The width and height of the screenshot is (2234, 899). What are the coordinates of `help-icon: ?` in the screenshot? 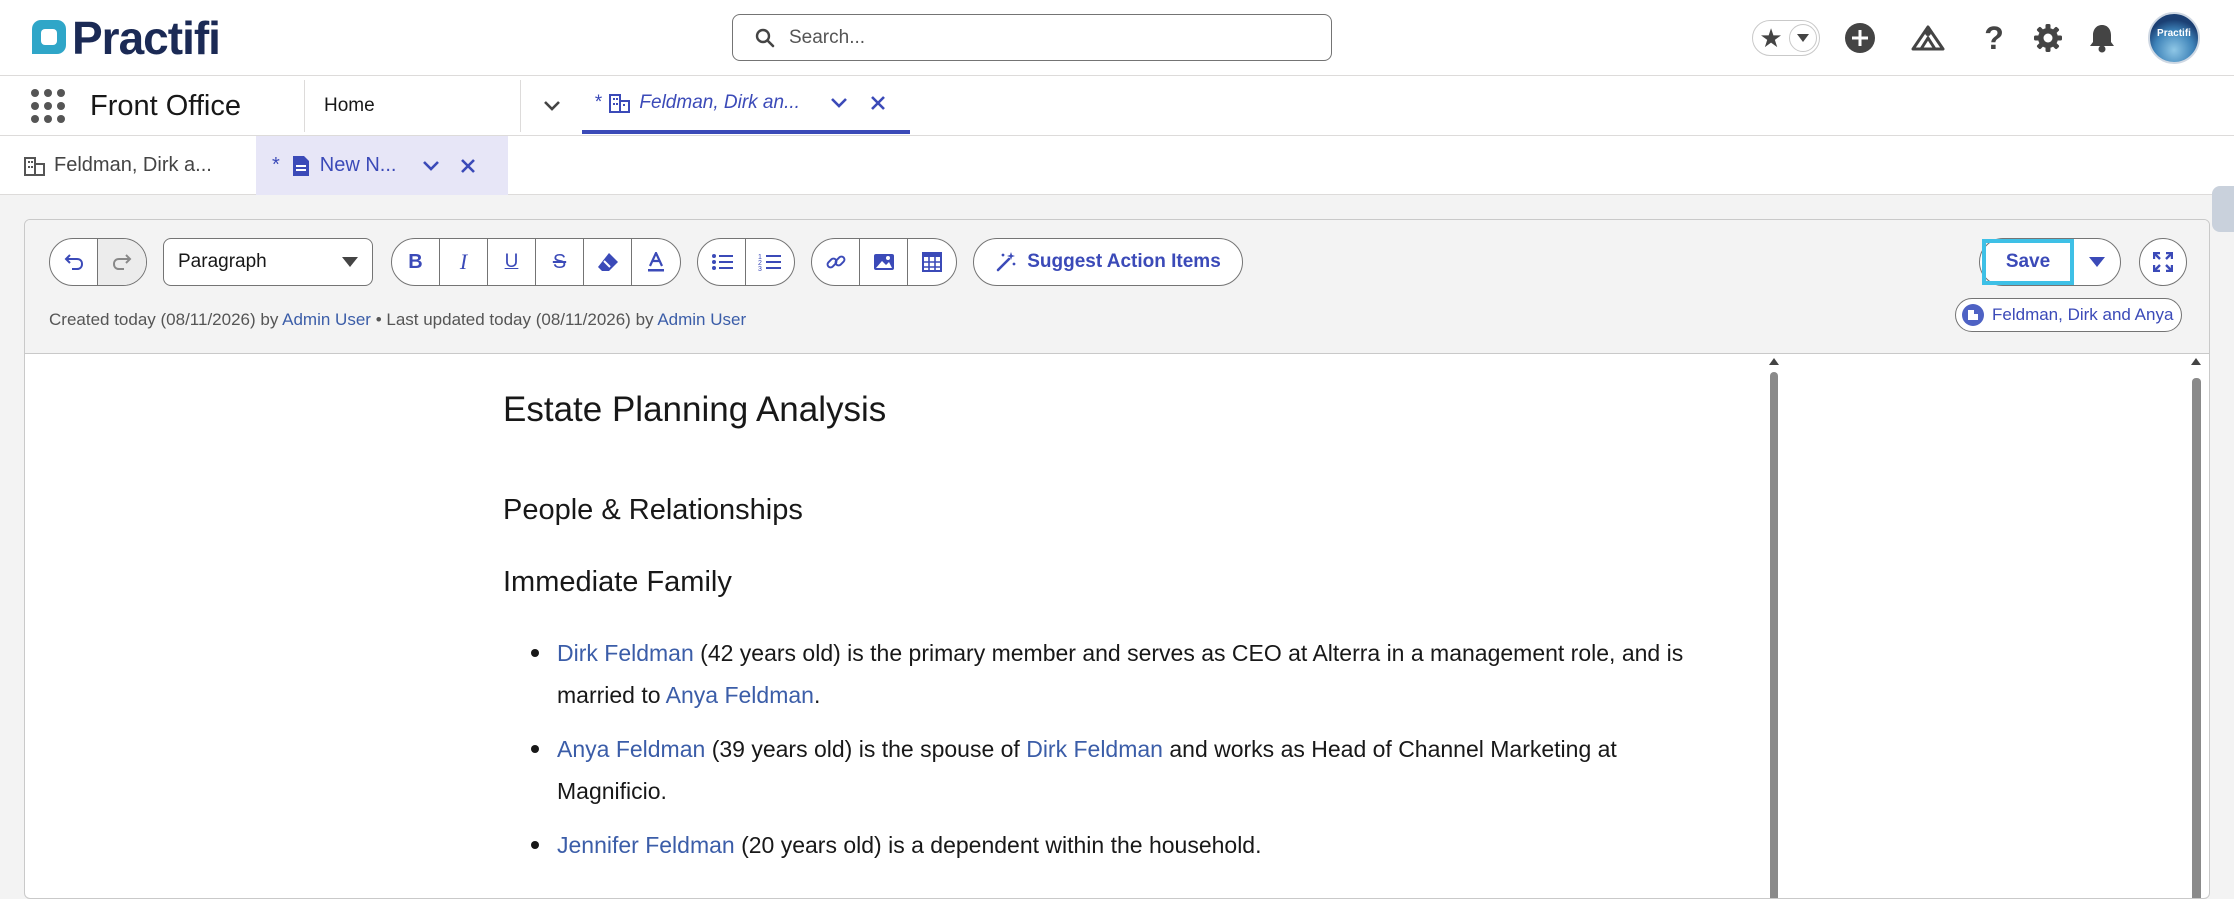 It's located at (1994, 38).